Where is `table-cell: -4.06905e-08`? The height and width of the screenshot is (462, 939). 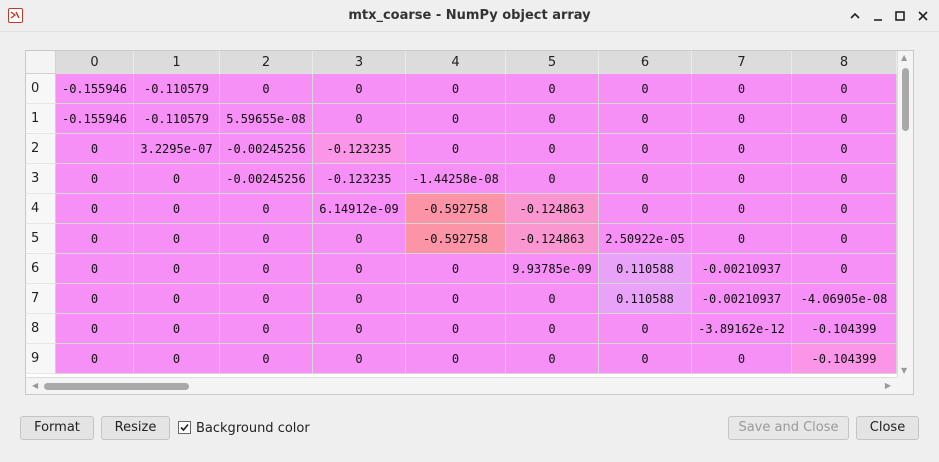
table-cell: -4.06905e-08 is located at coordinates (844, 299).